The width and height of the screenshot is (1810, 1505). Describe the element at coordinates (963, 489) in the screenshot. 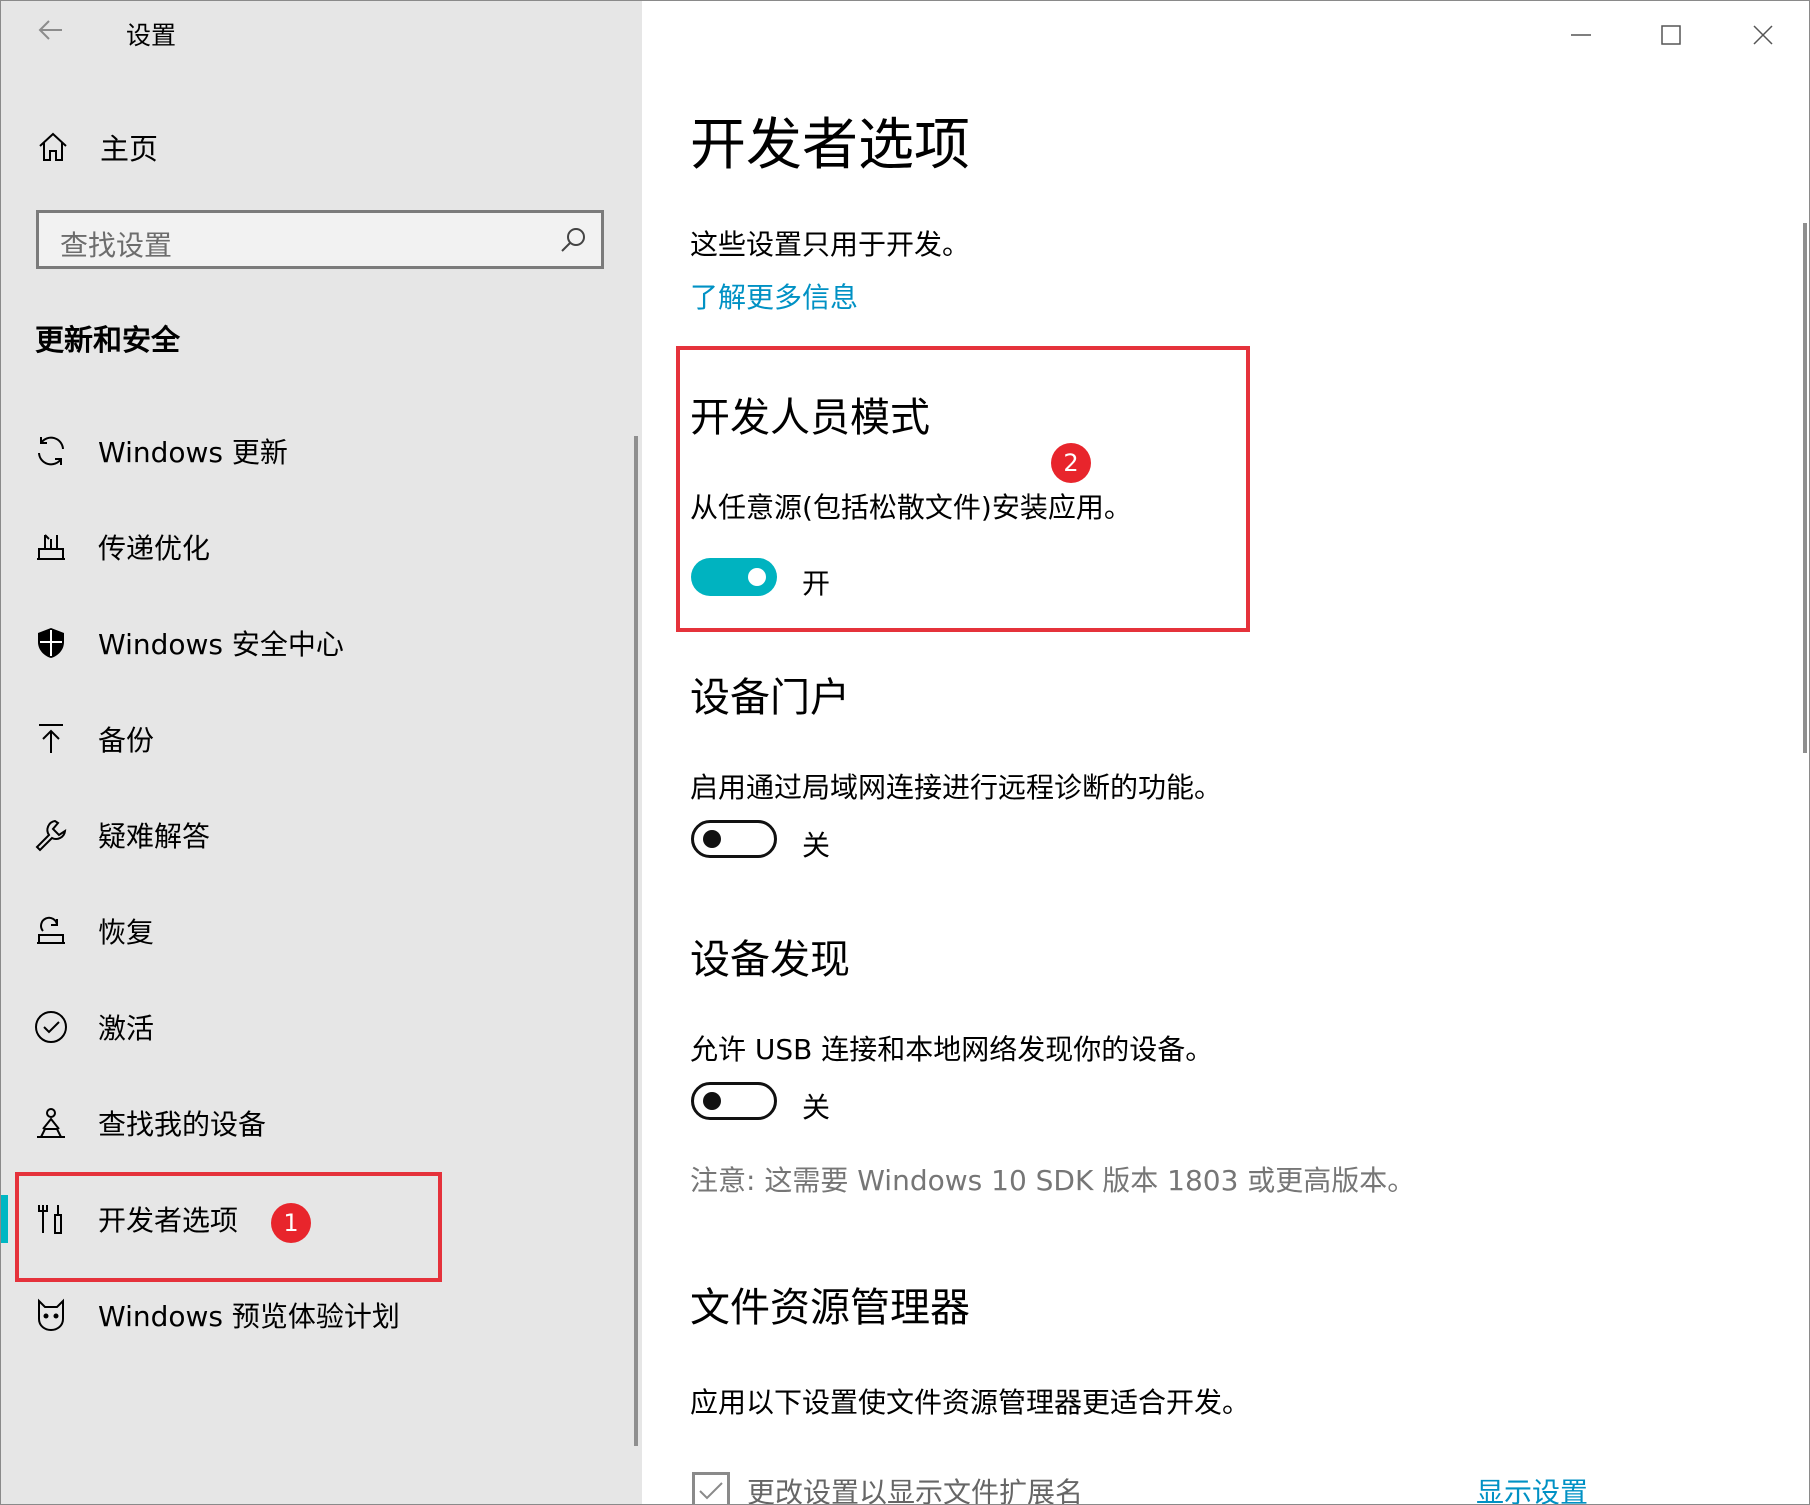

I see `highlight-box-developer-mode` at that location.